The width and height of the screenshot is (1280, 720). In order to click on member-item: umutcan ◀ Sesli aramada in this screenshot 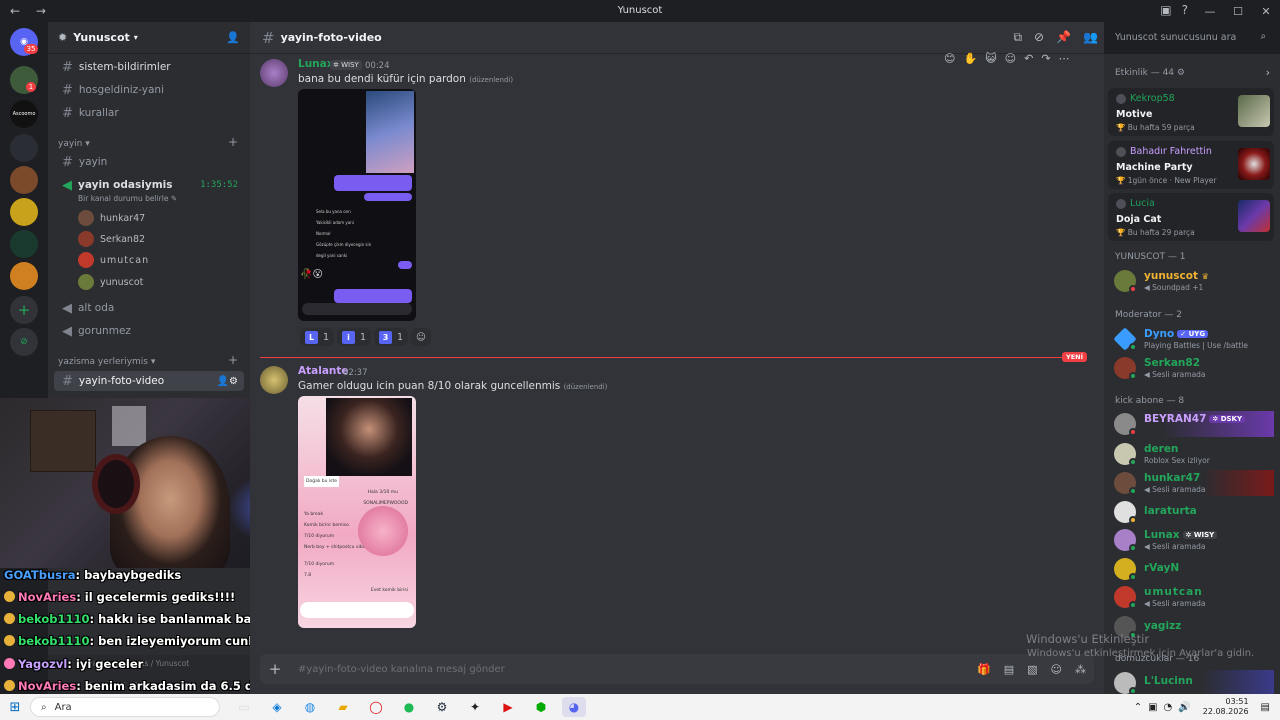, I will do `click(1194, 597)`.